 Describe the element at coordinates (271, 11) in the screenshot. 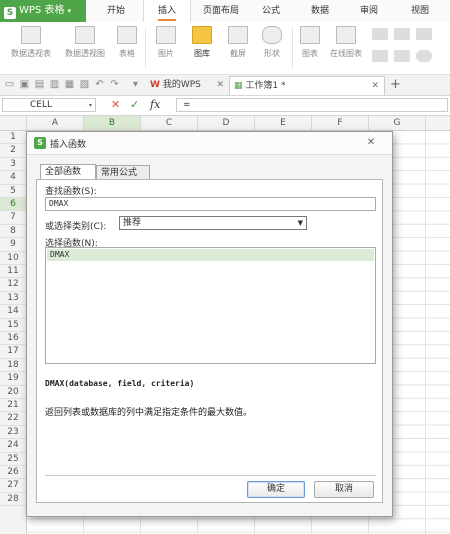

I see `tab-formulas: 公式` at that location.